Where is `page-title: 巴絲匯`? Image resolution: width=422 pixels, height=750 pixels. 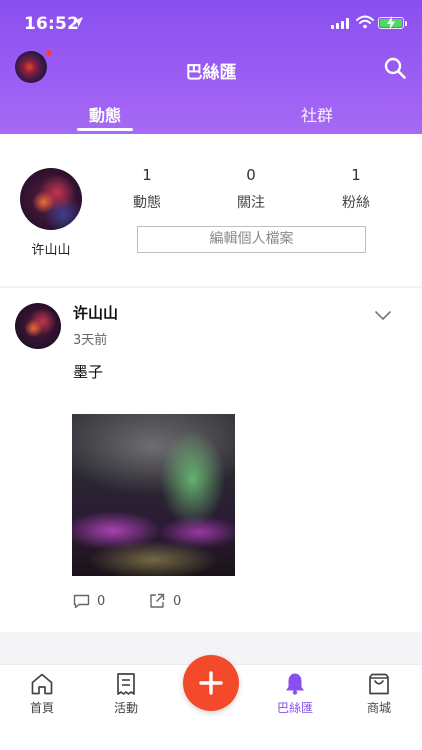
page-title: 巴絲匯 is located at coordinates (211, 73).